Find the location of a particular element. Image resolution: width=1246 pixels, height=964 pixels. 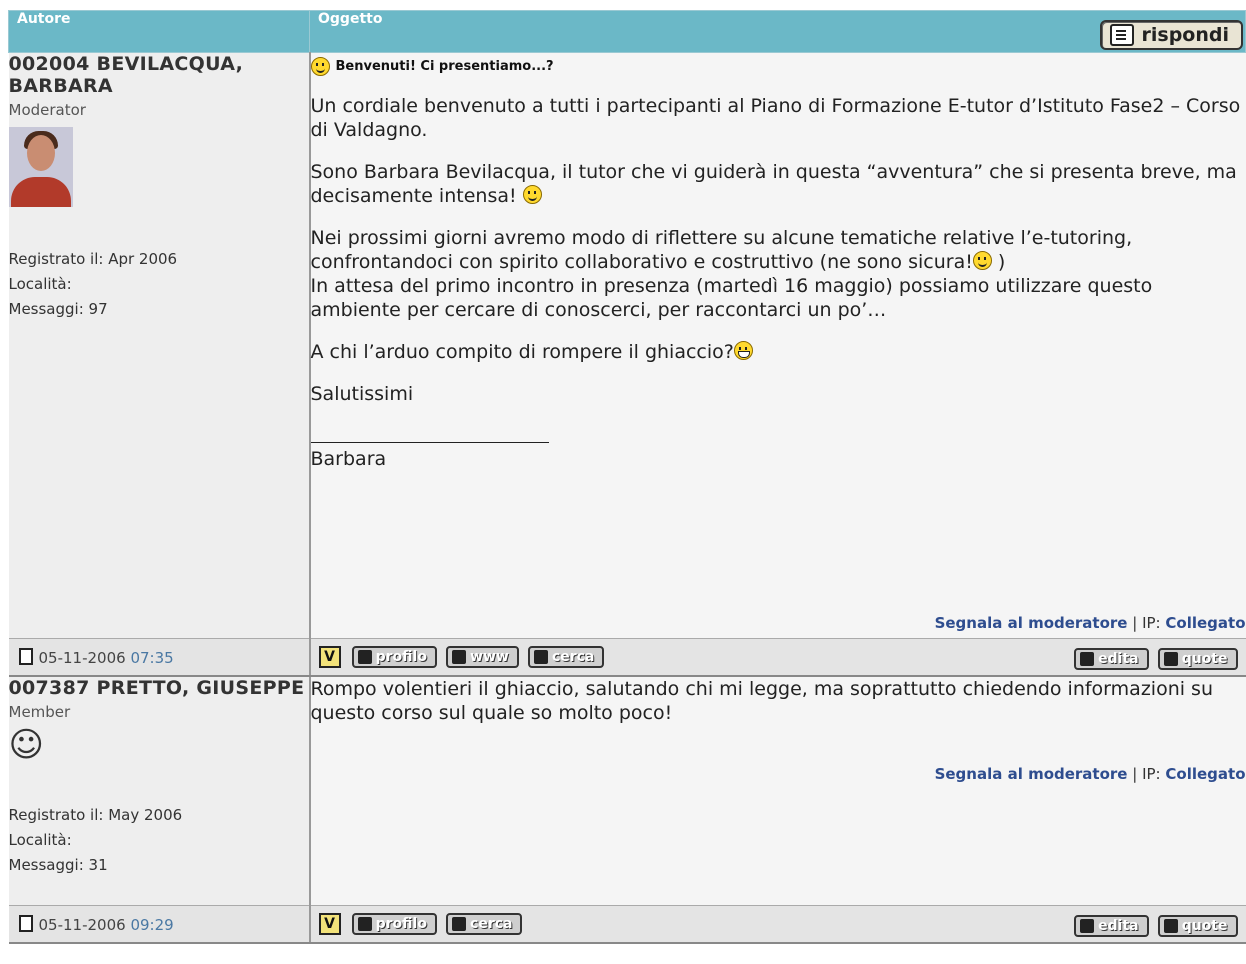

post-date: 05-11-2006 09:29 is located at coordinates (159, 924).